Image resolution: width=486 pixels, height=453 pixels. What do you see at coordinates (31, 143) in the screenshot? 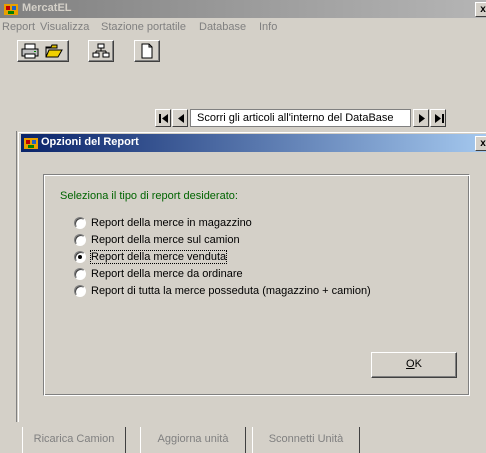
I see `dialog-app-icon` at bounding box center [31, 143].